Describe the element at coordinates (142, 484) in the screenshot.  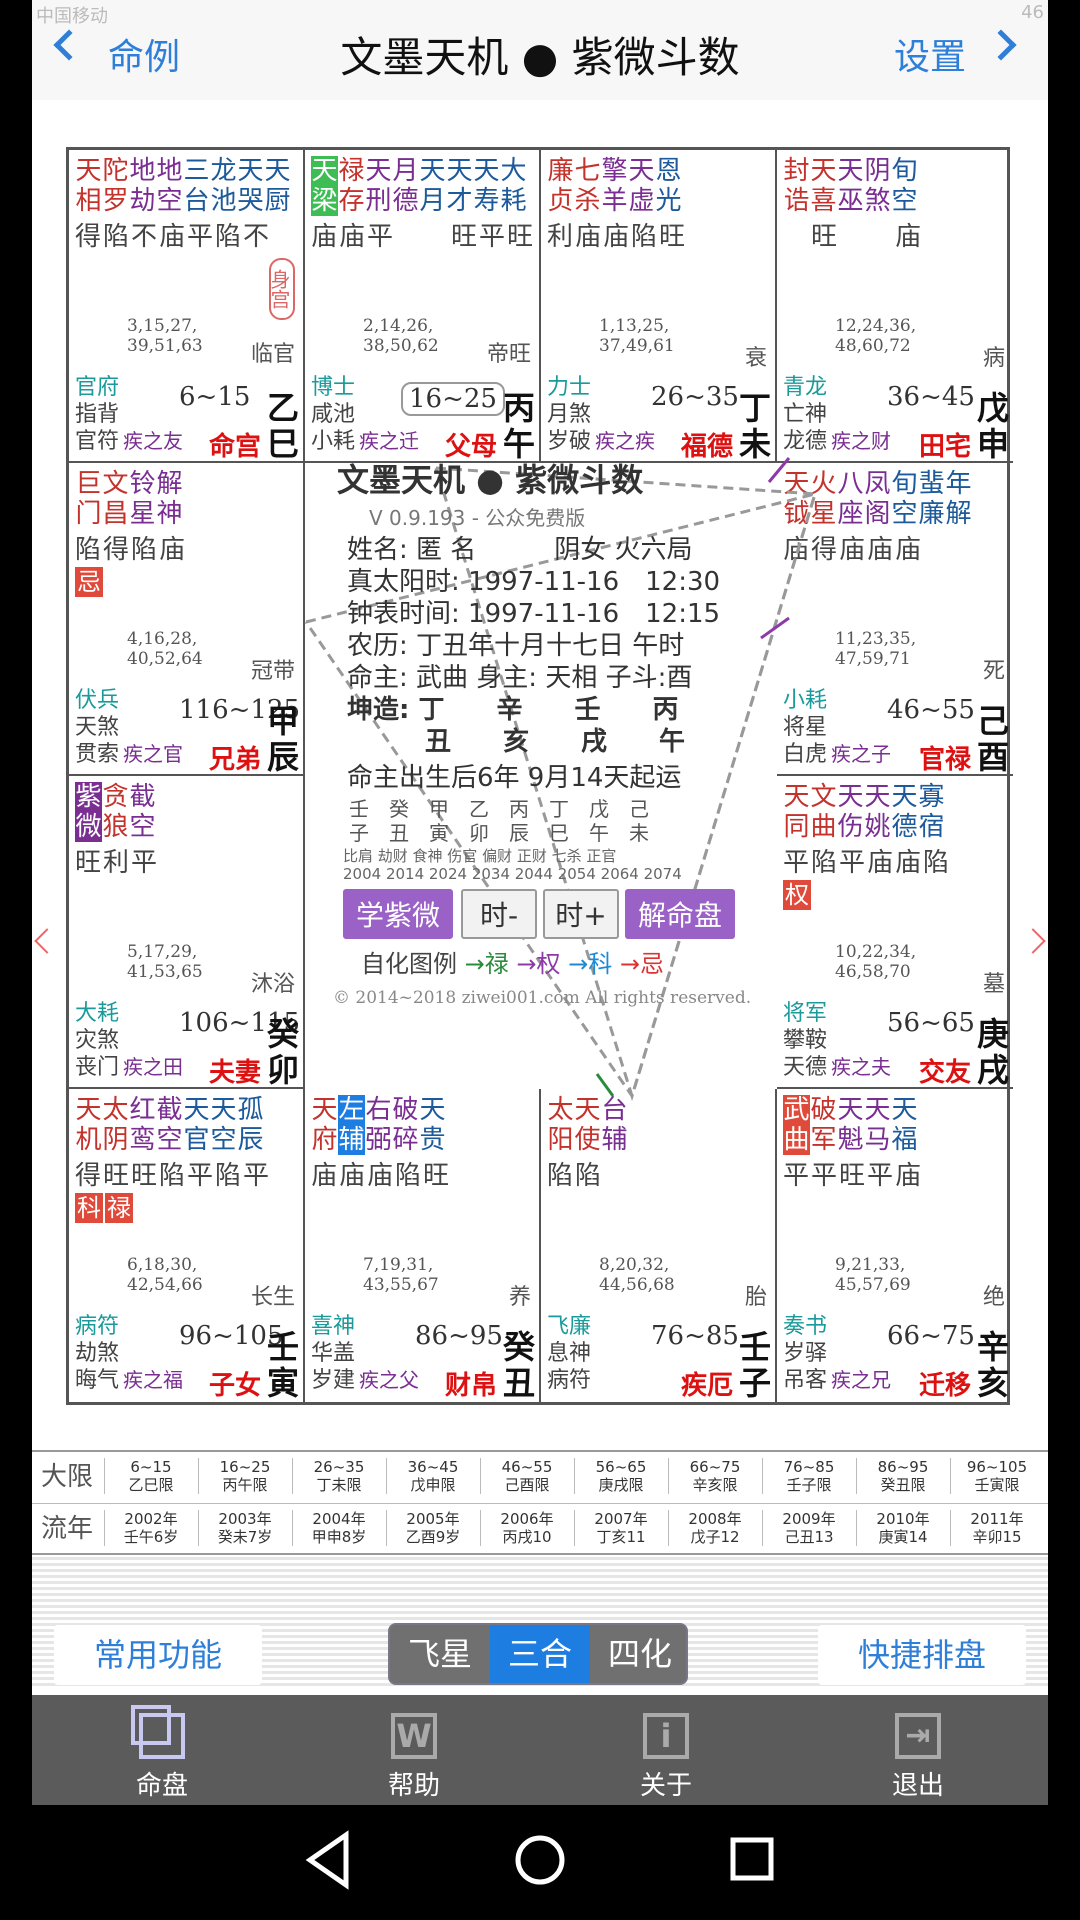
I see `star-char: 铃` at that location.